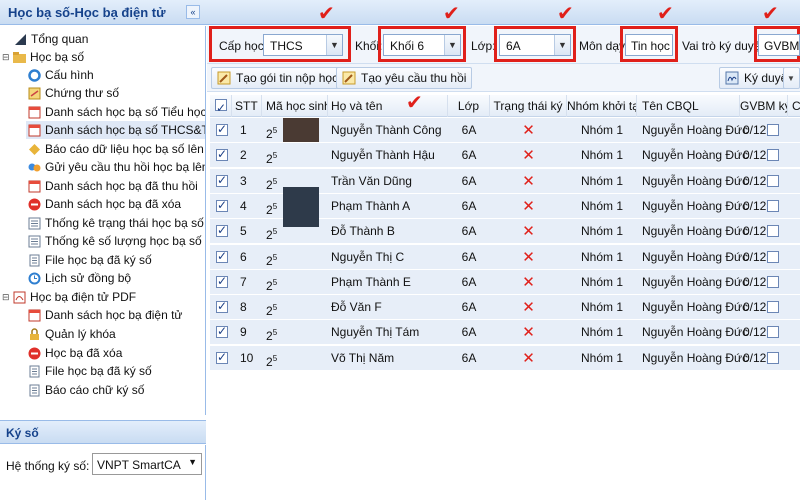 The image size is (800, 500). Describe the element at coordinates (22, 433) in the screenshot. I see `kyso-title: Ký số` at that location.